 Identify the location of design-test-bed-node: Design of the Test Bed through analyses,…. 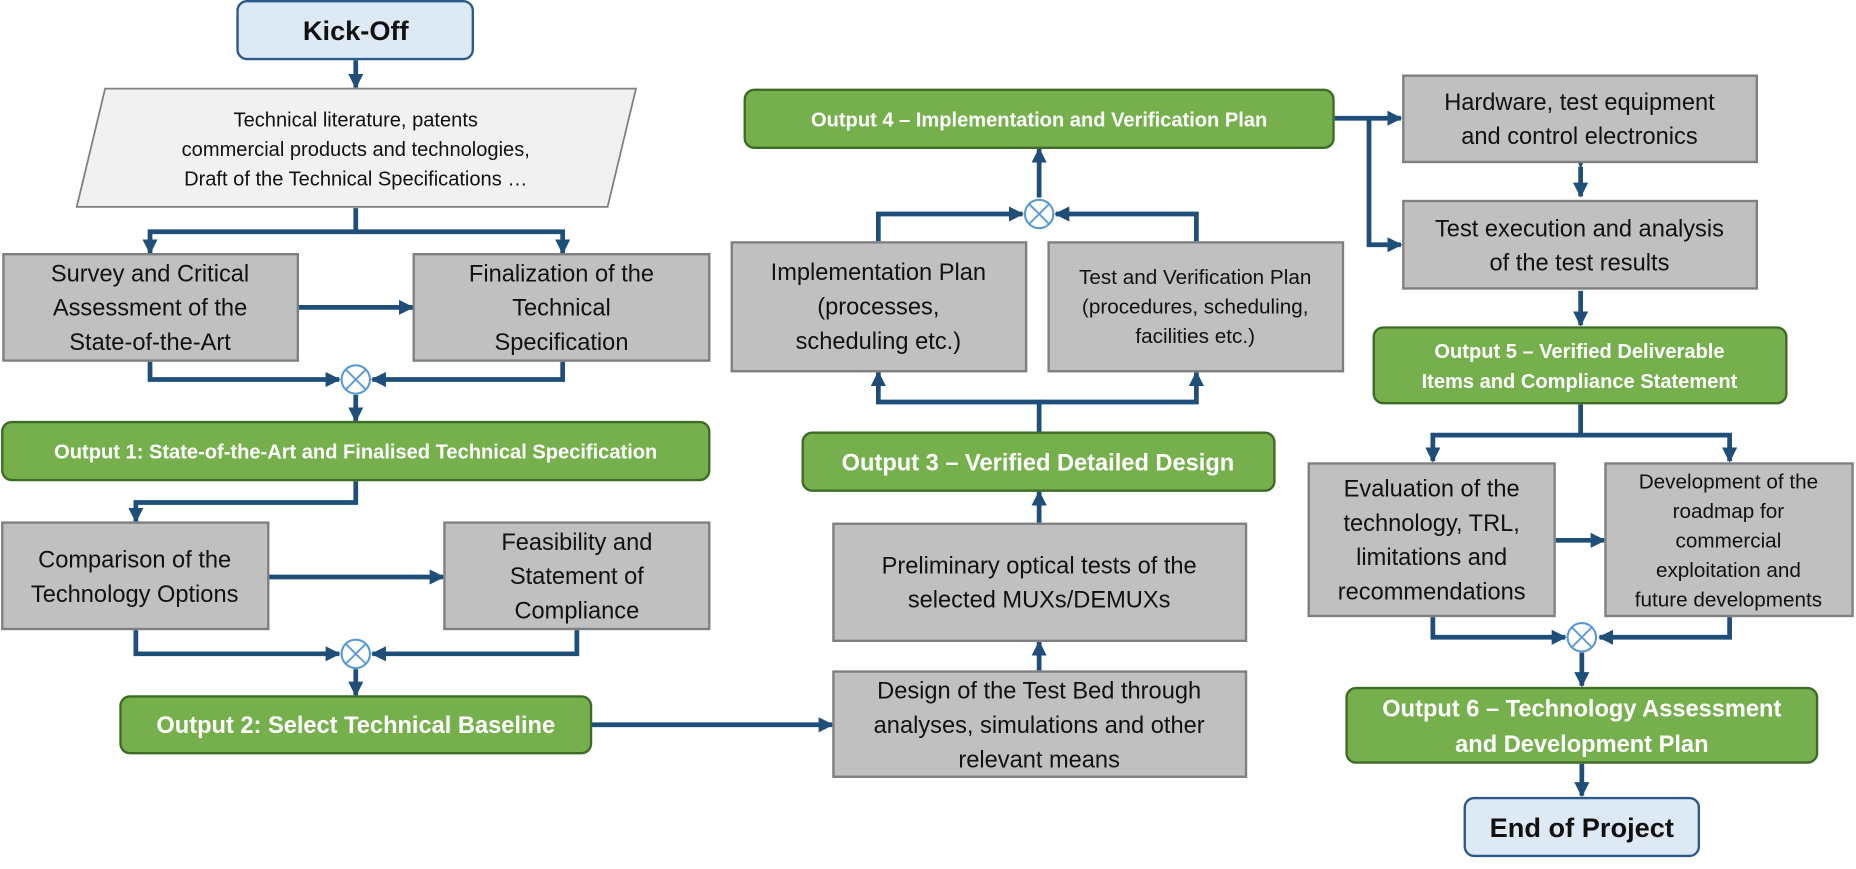
(1040, 724).